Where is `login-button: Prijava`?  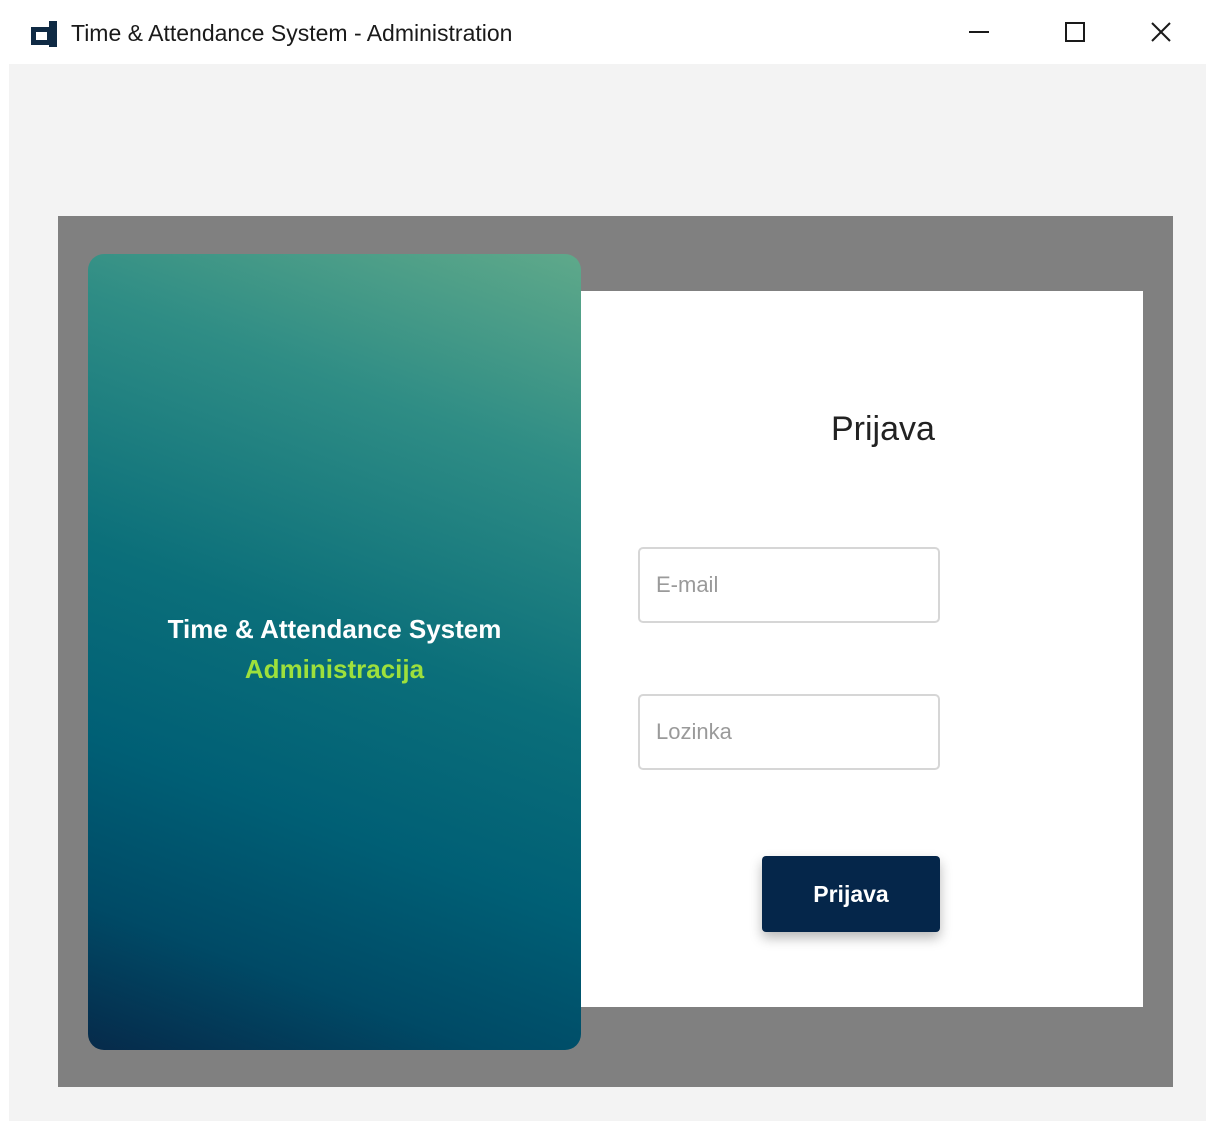
login-button: Prijava is located at coordinates (851, 894).